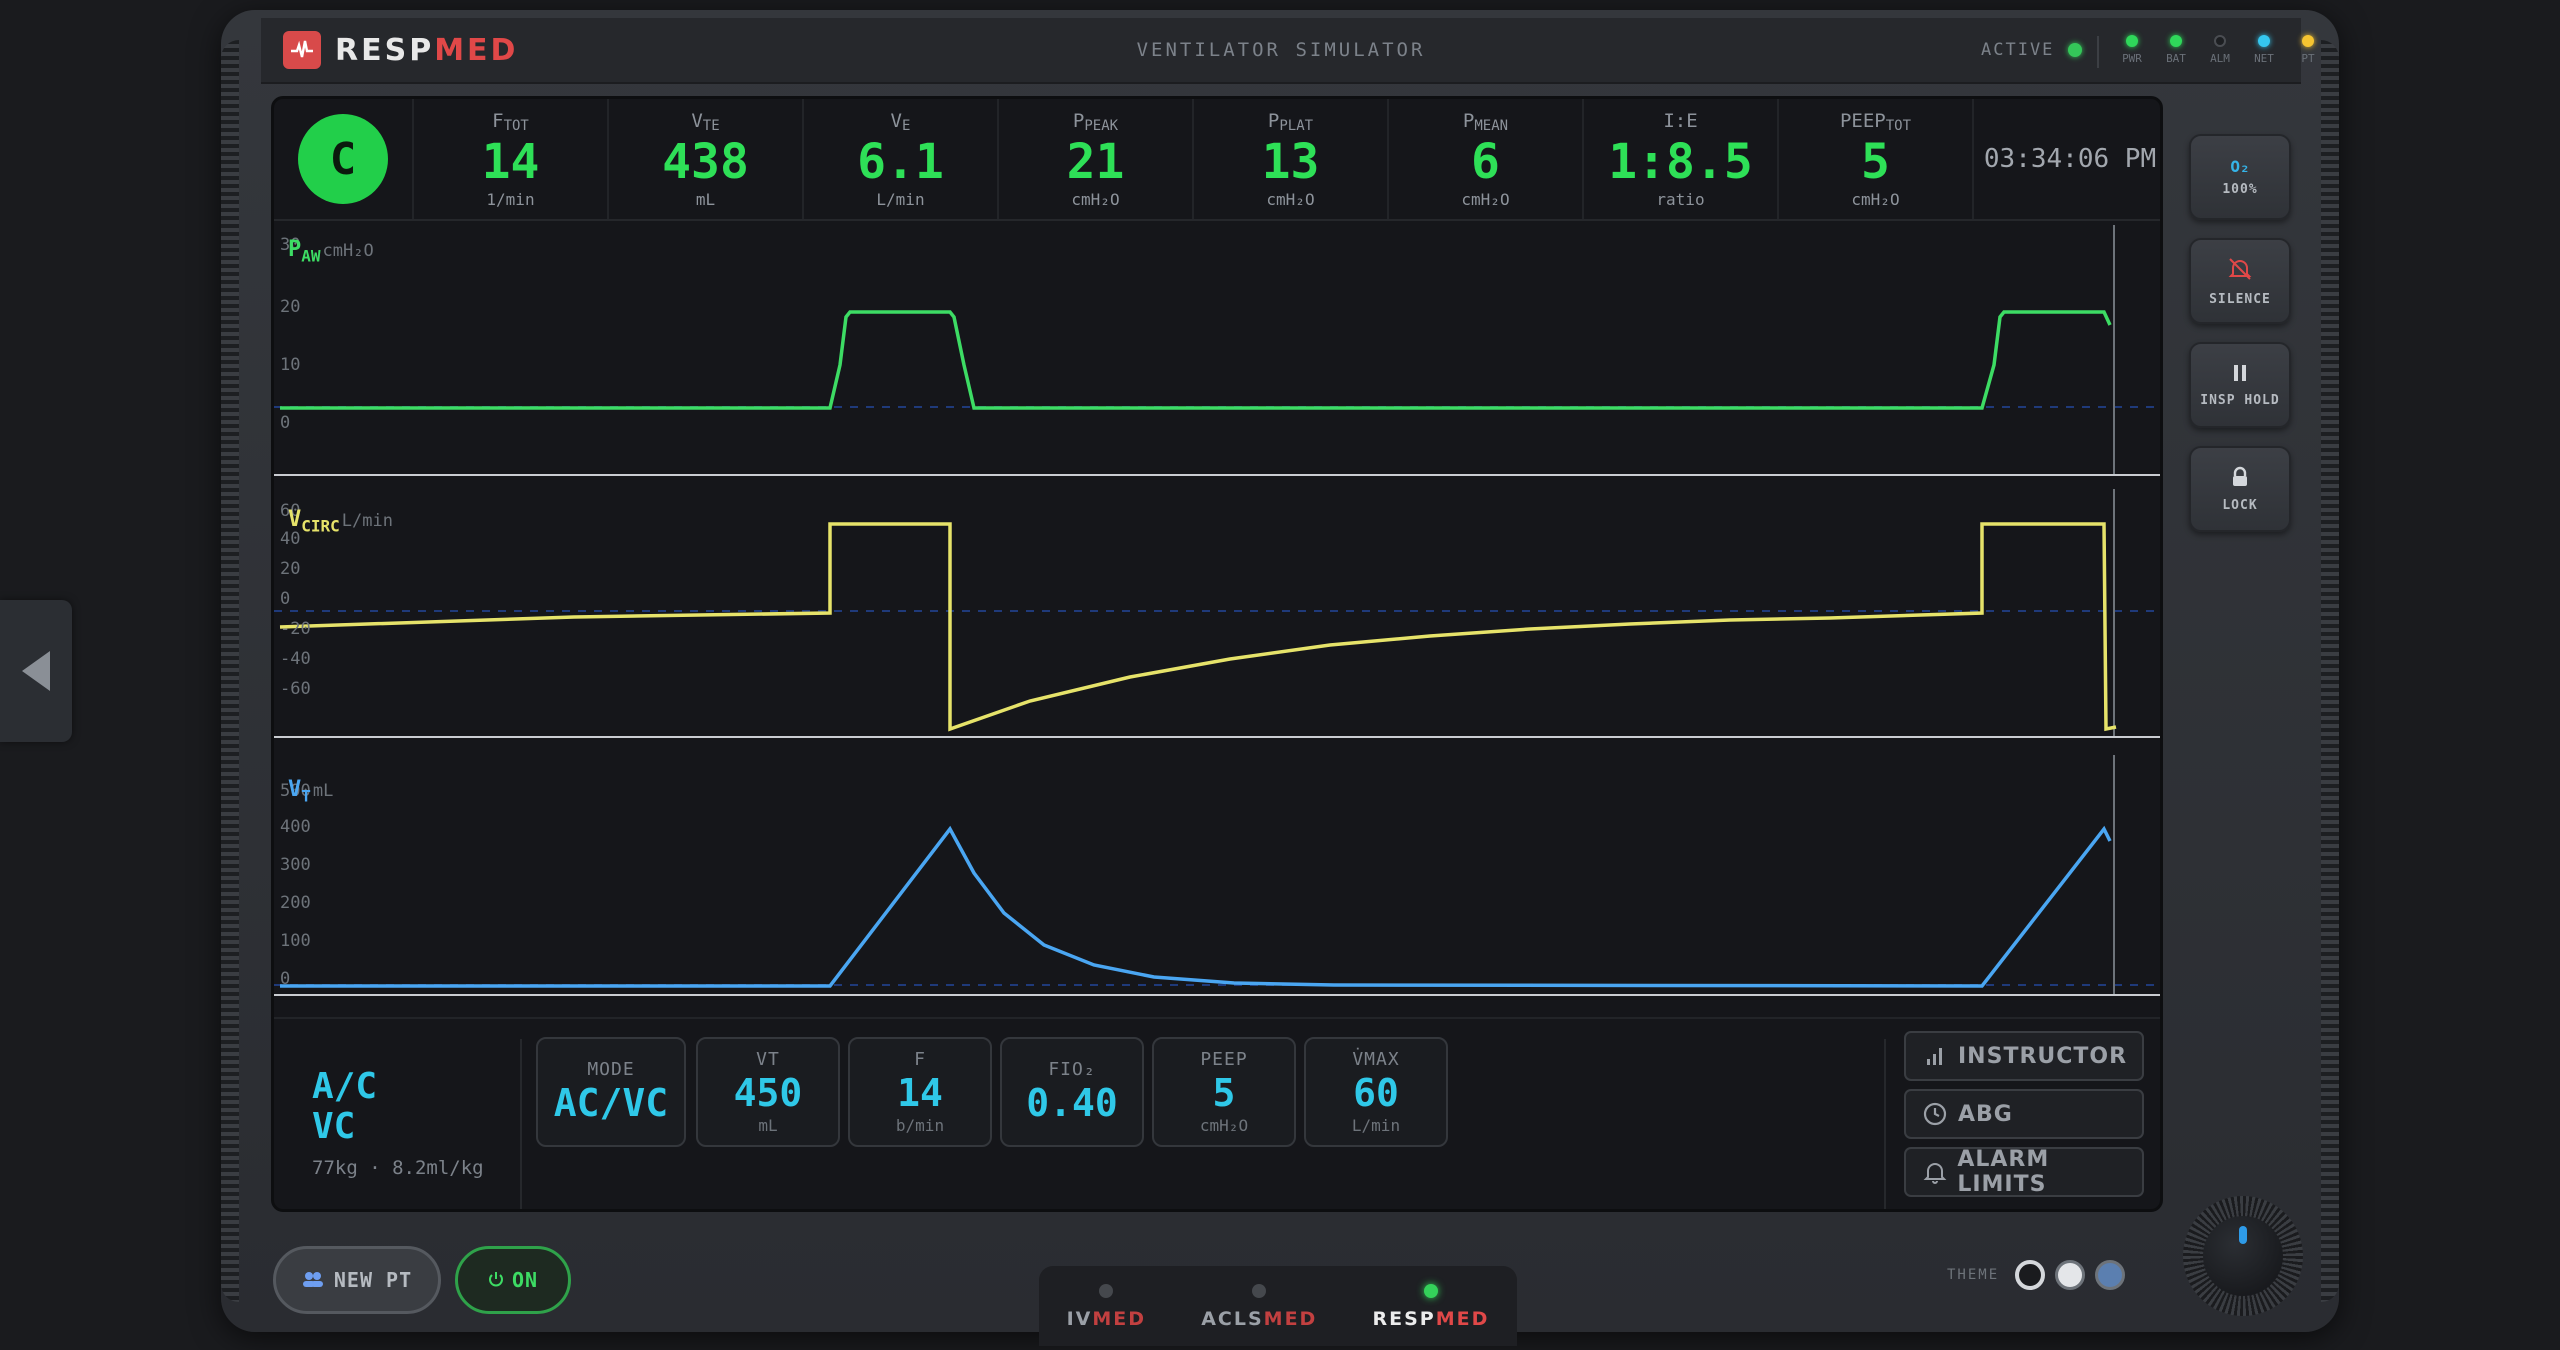 This screenshot has width=2560, height=1350. I want to click on setting-peep: PEEP 5 cmH₂O, so click(1224, 1092).